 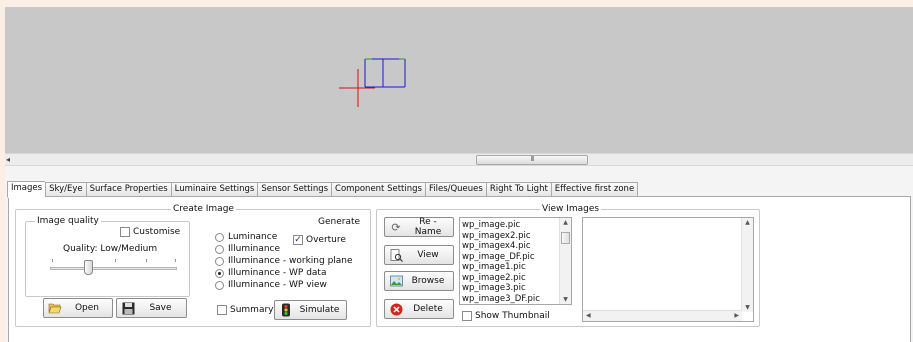 I want to click on image-browse-icon, so click(x=396, y=281).